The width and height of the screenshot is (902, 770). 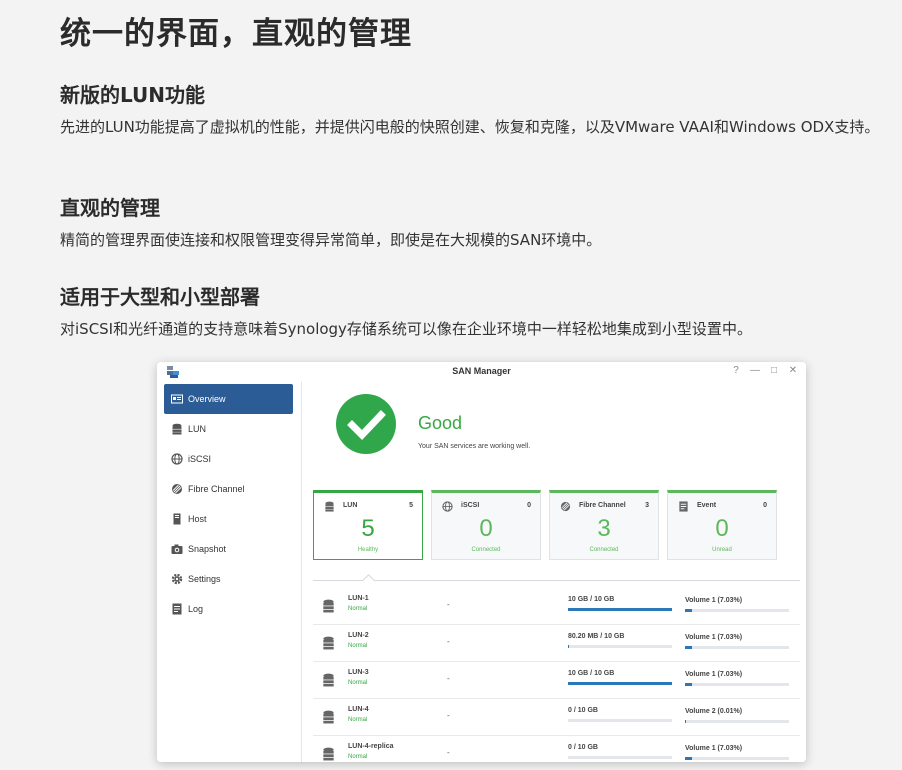 What do you see at coordinates (793, 370) in the screenshot?
I see `close-icon: ✕` at bounding box center [793, 370].